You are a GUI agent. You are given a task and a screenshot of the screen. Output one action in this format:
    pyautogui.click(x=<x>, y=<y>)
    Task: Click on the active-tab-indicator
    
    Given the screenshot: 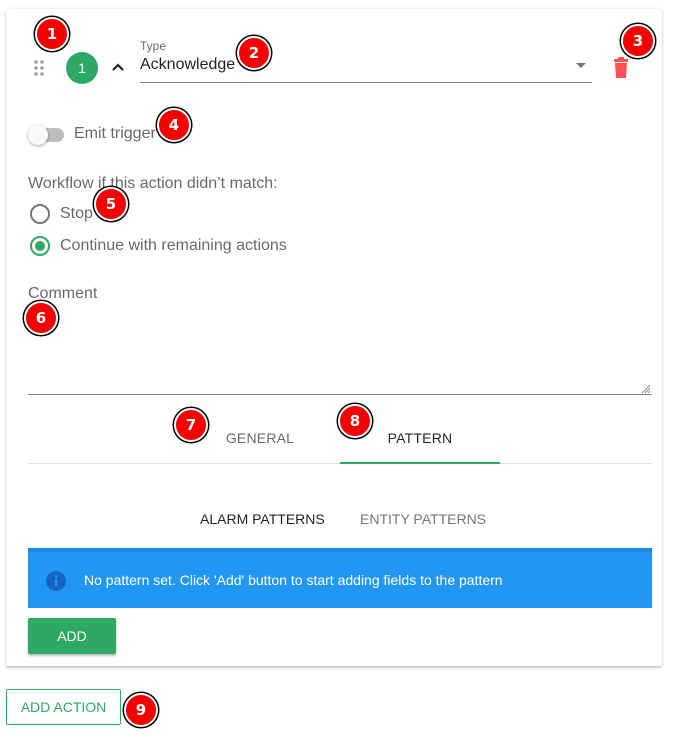 What is the action you would take?
    pyautogui.click(x=420, y=463)
    